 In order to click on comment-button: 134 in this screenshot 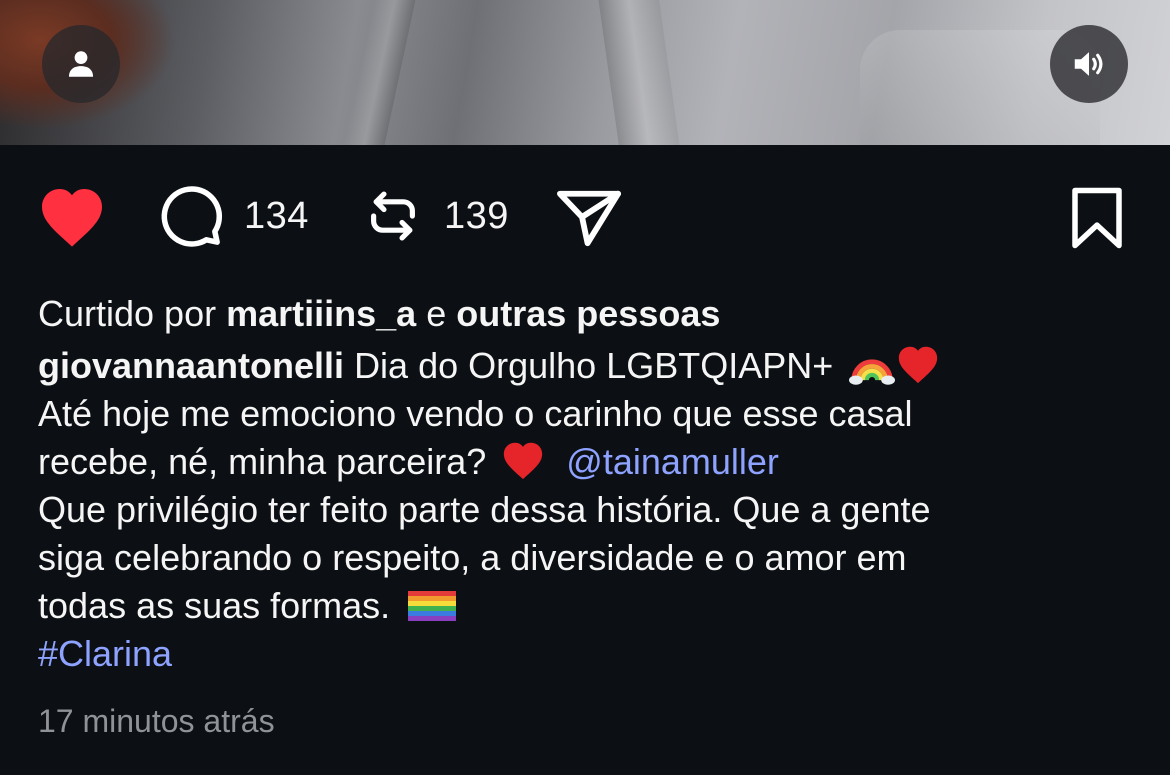, I will do `click(233, 216)`.